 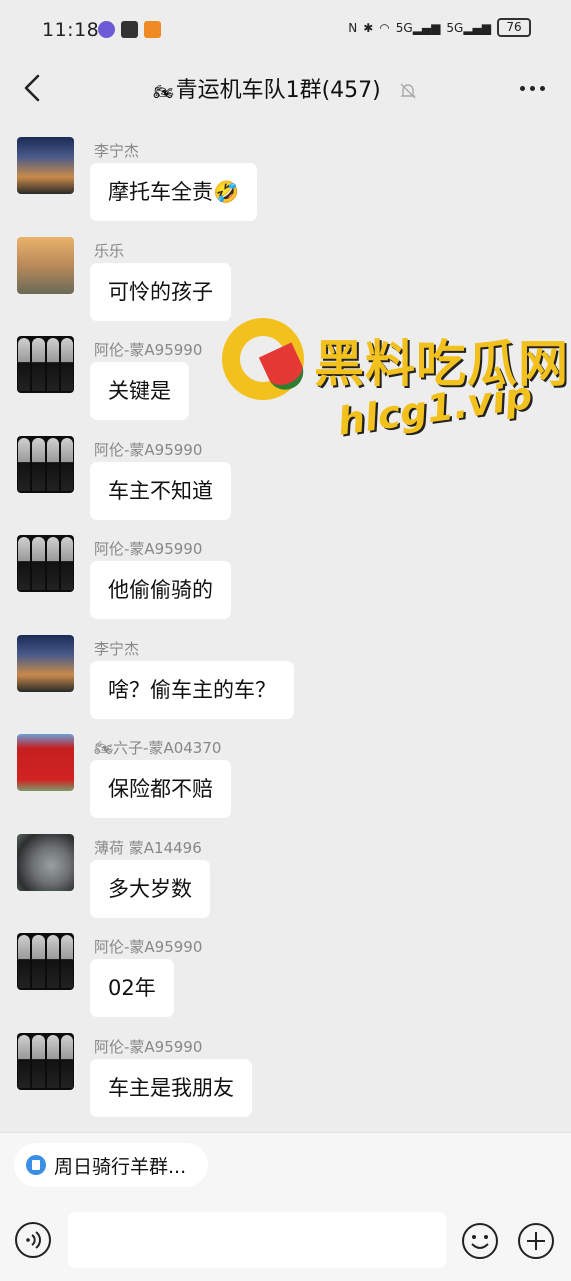 What do you see at coordinates (480, 1241) in the screenshot?
I see `emoji-icon` at bounding box center [480, 1241].